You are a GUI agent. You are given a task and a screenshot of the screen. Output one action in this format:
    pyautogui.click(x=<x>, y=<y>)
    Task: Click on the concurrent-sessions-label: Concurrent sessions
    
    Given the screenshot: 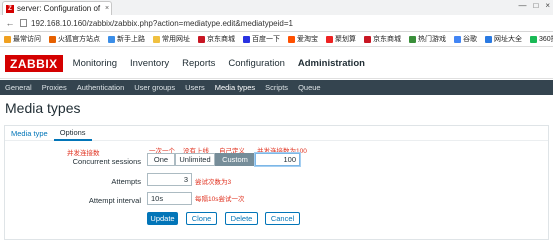 What is the action you would take?
    pyautogui.click(x=106, y=161)
    